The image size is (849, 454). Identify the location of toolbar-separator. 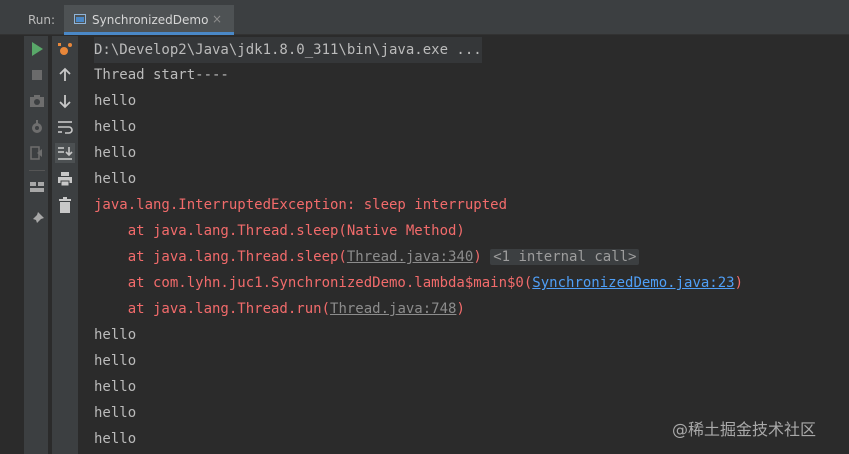
(37, 170).